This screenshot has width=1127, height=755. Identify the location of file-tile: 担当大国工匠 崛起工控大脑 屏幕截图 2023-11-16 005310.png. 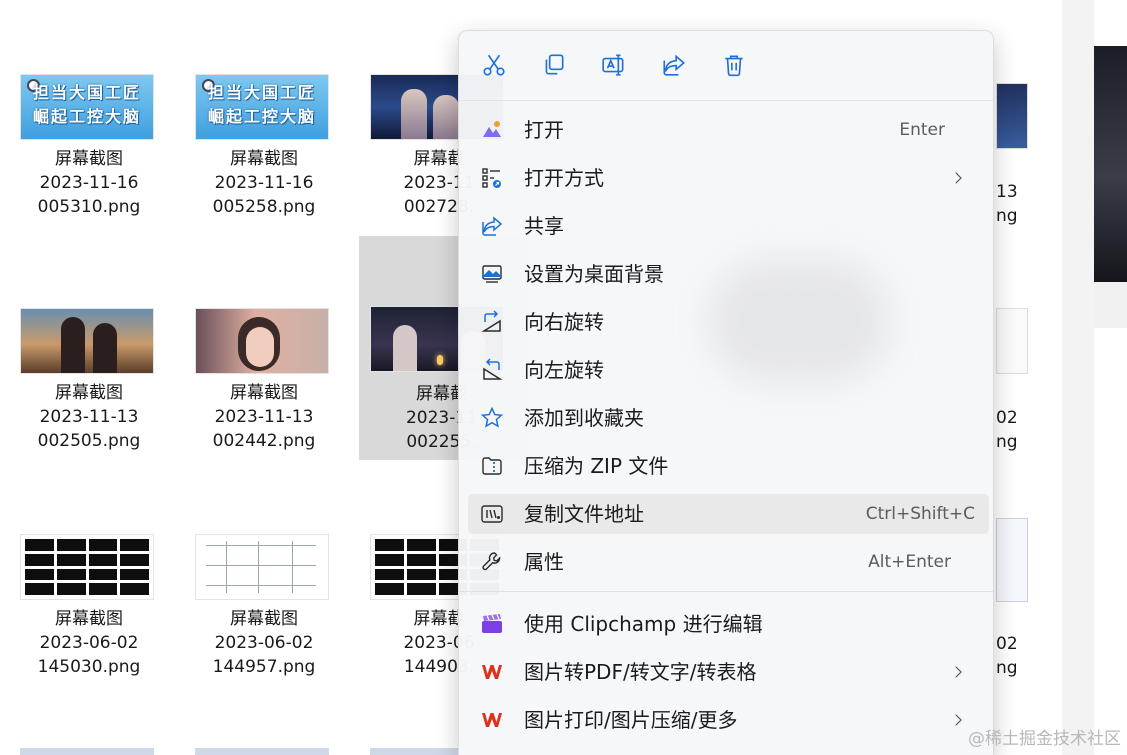
(89, 175).